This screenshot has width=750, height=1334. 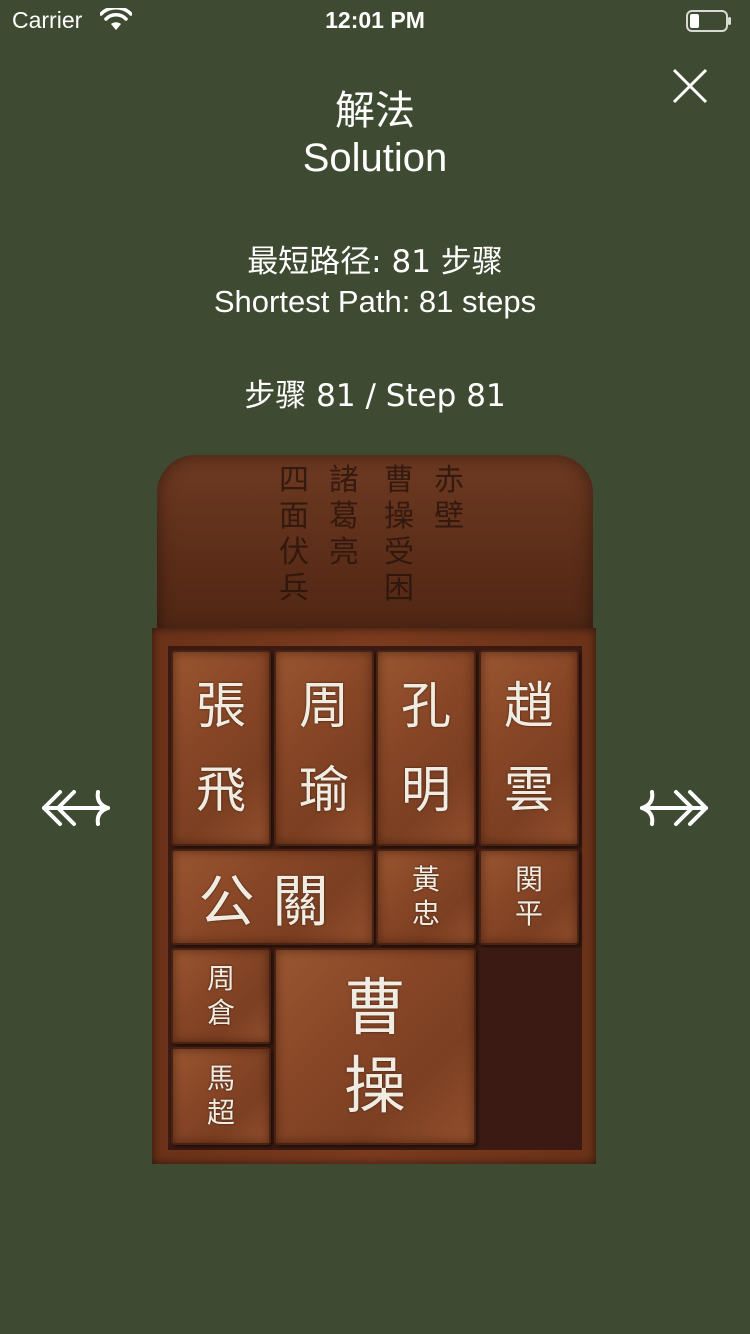 I want to click on inscription-column: 曹操受困, so click(x=399, y=534).